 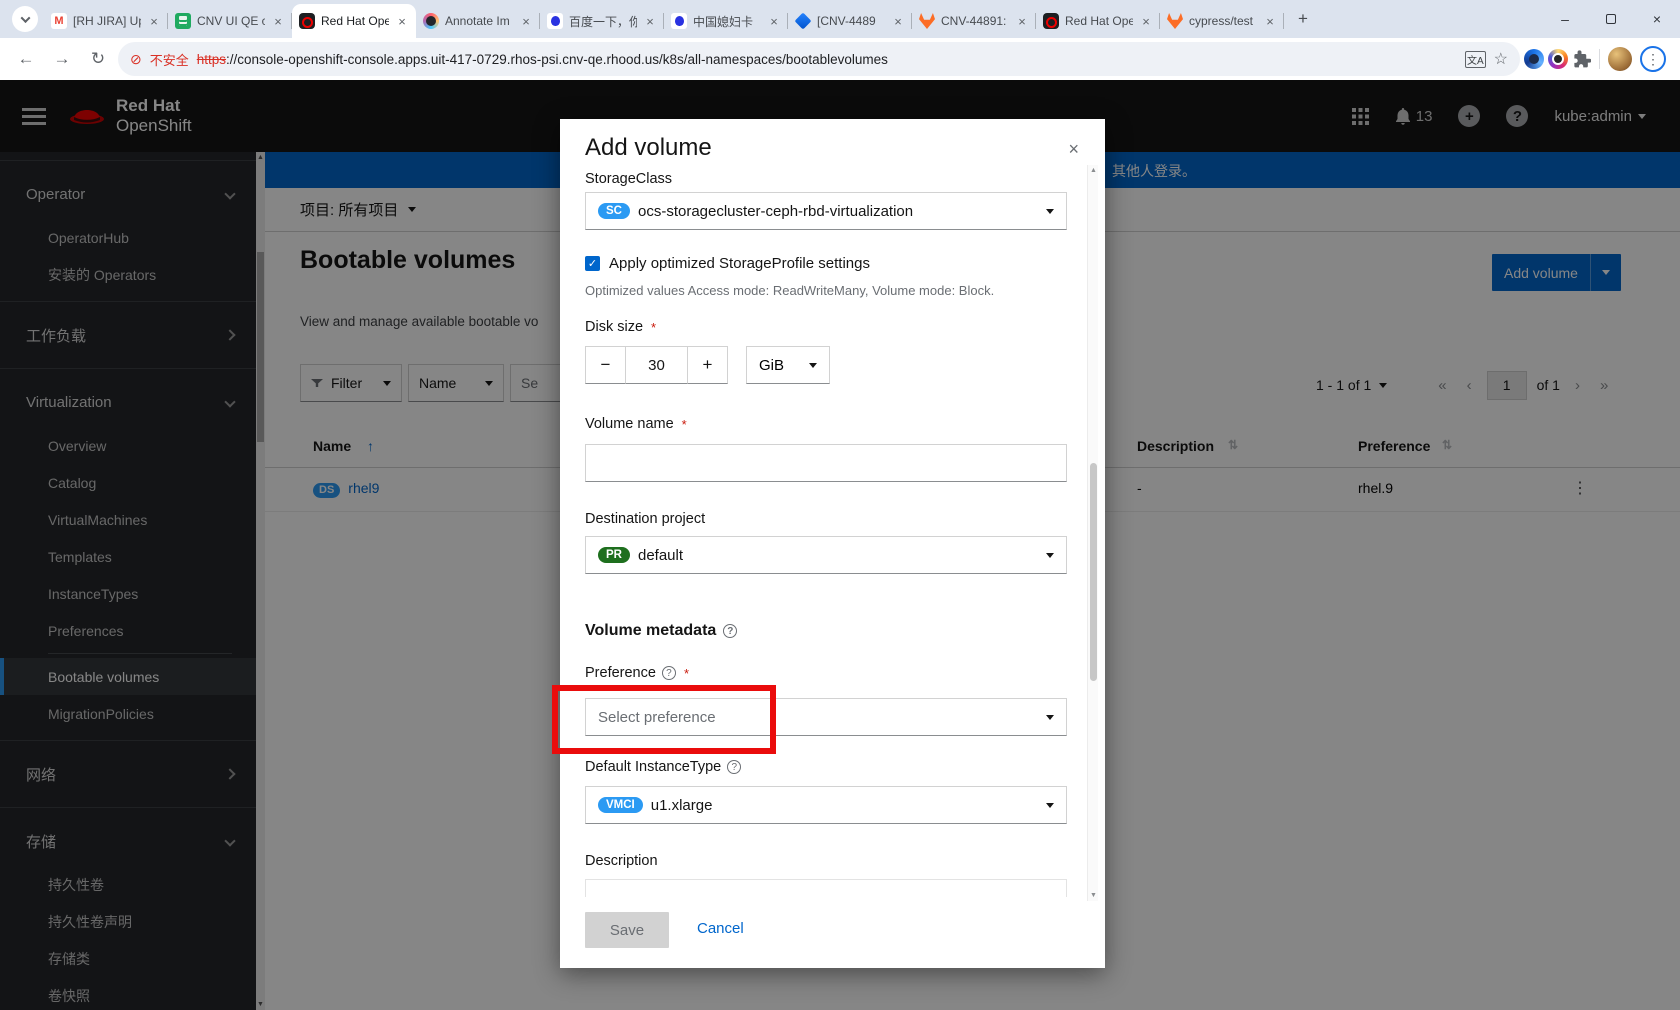 I want to click on browser-tab: [RH JIRA] Up ×, so click(x=106, y=21).